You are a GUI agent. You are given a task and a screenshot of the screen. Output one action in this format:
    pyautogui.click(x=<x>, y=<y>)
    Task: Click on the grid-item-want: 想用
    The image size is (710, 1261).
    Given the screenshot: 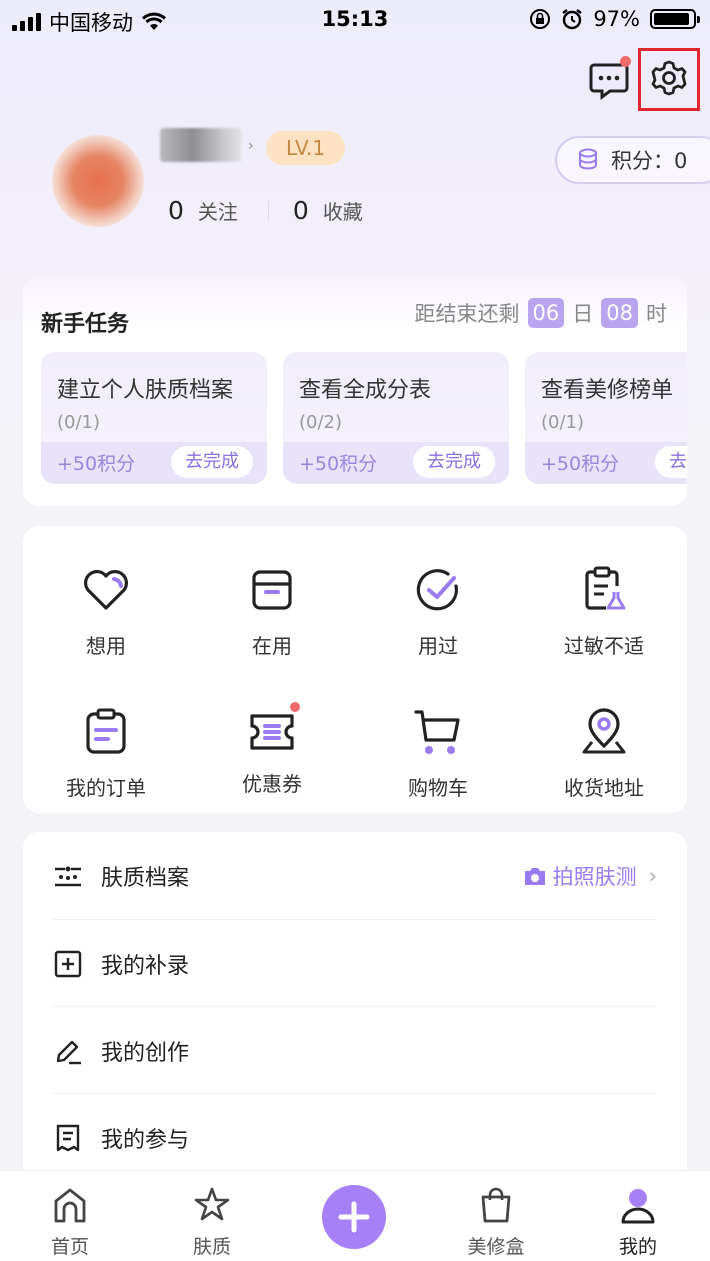 What is the action you would take?
    pyautogui.click(x=106, y=611)
    